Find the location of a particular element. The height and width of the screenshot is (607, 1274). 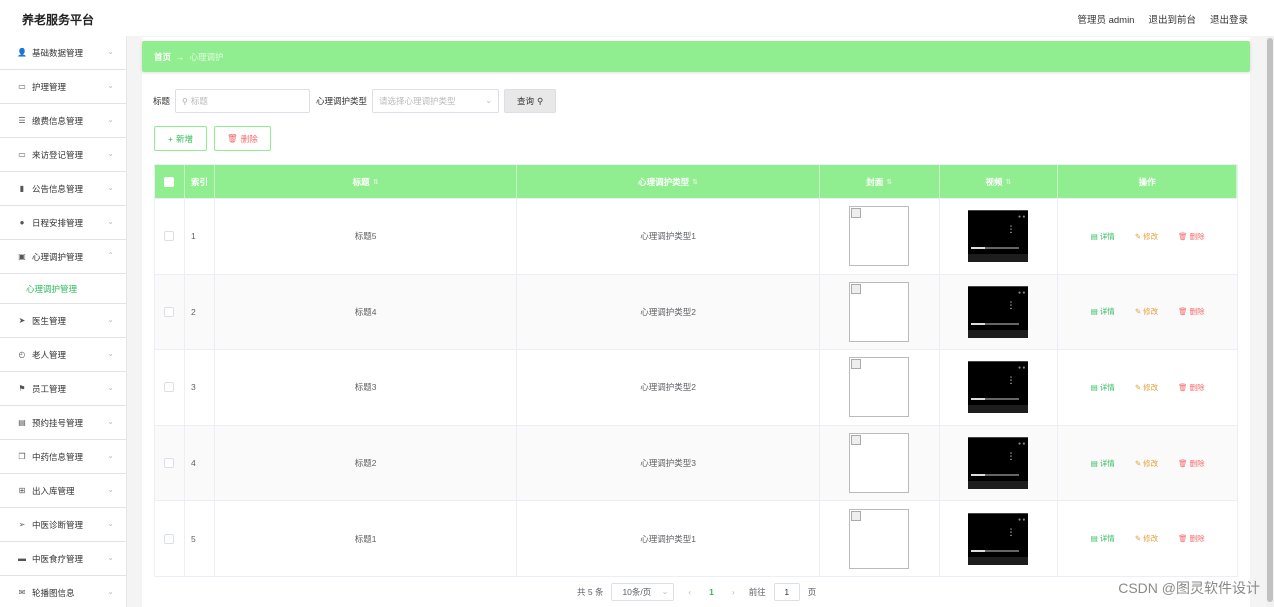

row-index: 5 is located at coordinates (200, 538).